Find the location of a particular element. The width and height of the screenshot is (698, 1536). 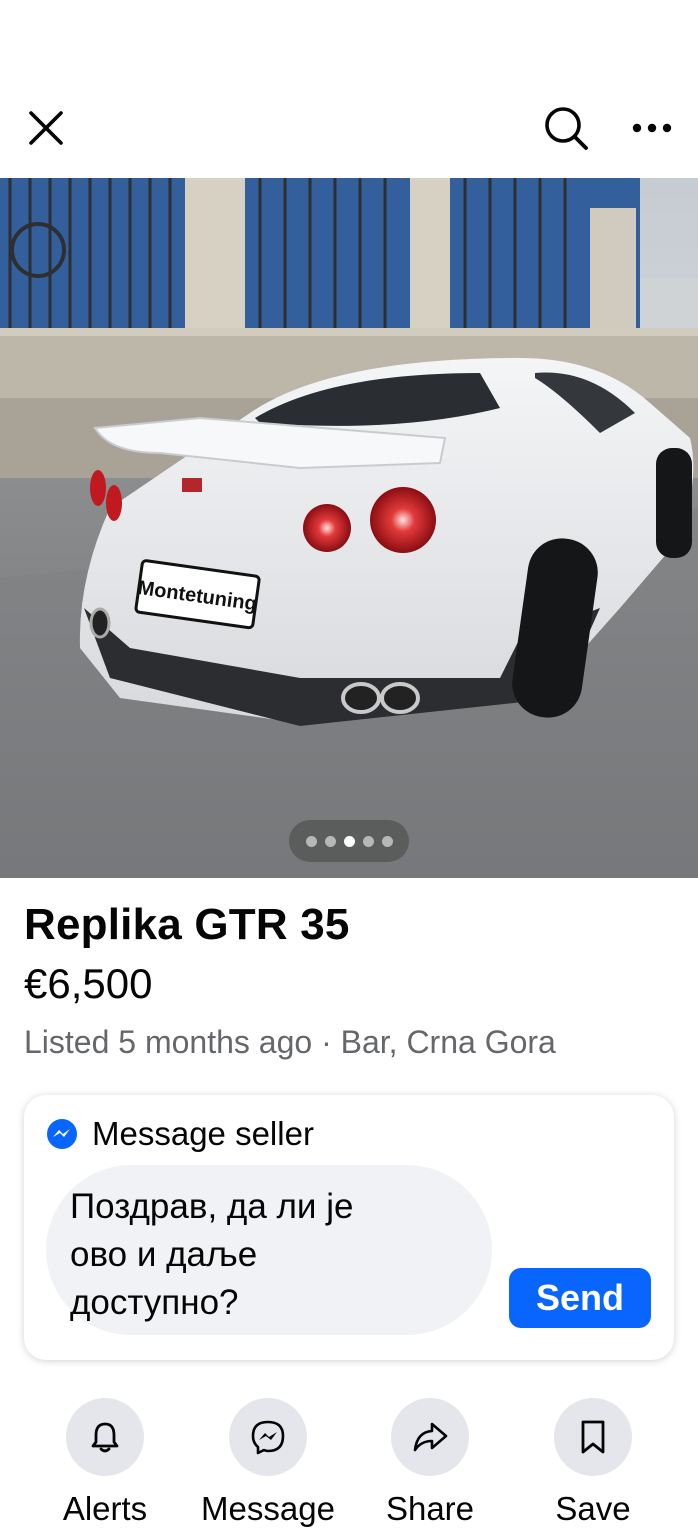

alerts-circle is located at coordinates (105, 1437).